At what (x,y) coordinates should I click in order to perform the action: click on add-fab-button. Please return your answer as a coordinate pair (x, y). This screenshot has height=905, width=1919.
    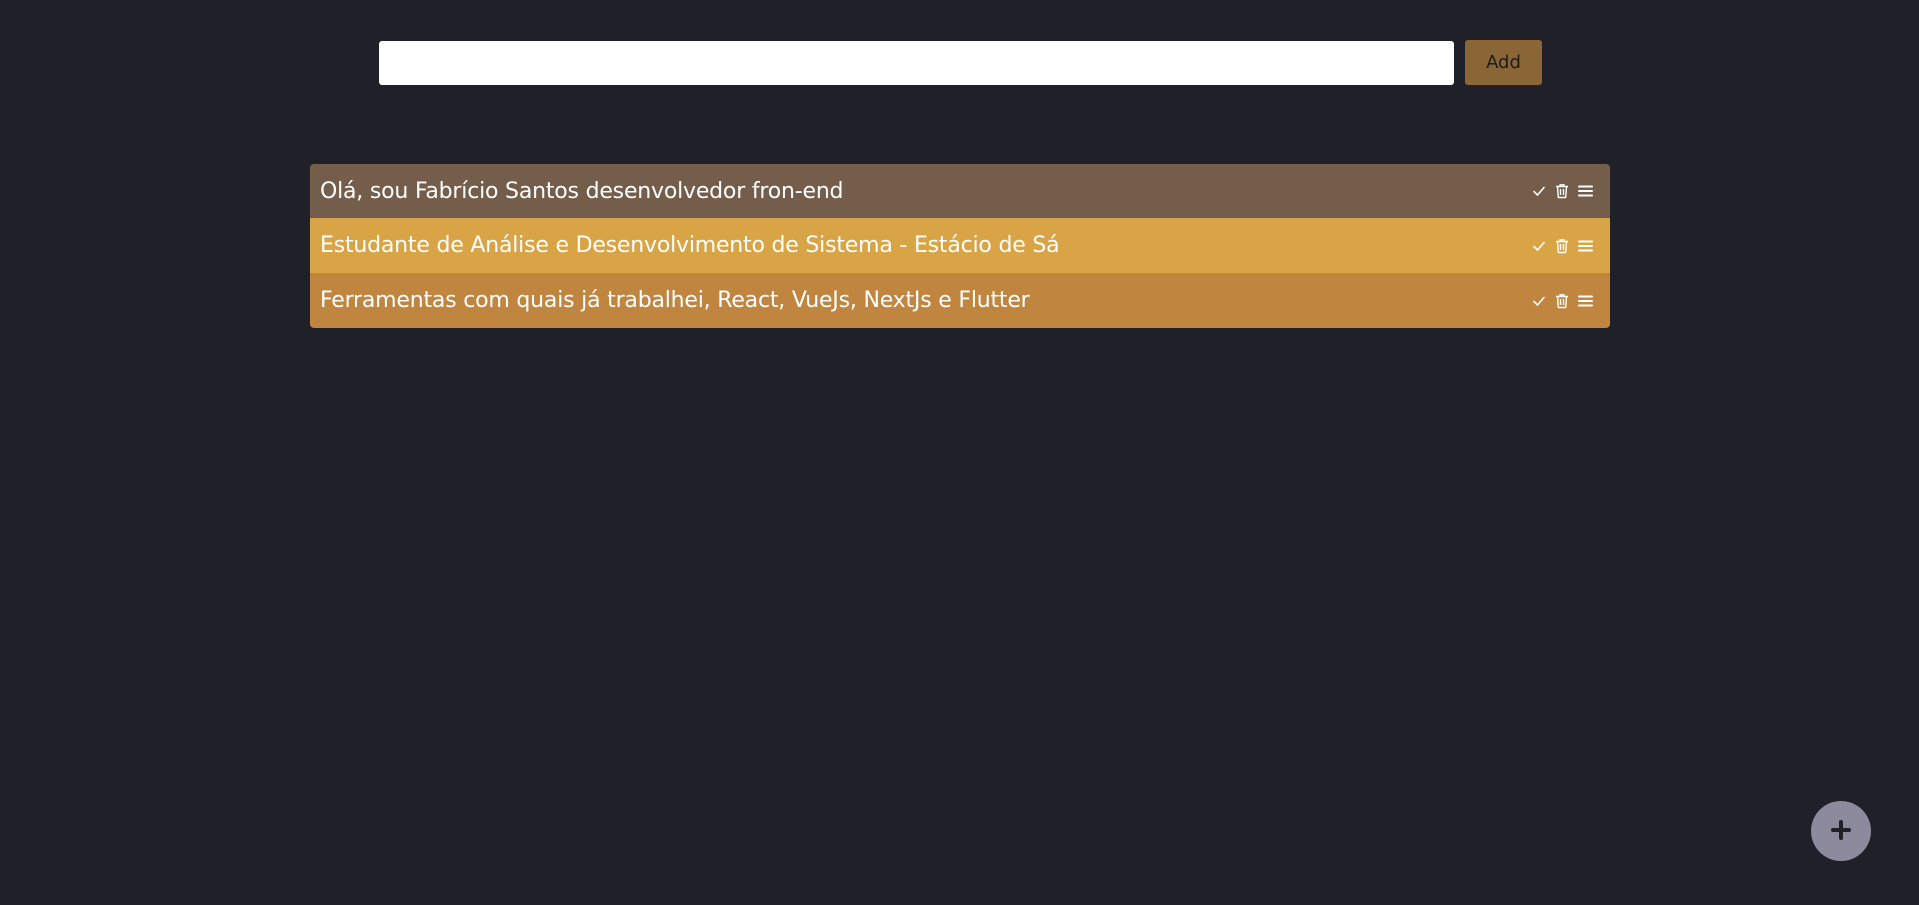
    Looking at the image, I should click on (1841, 831).